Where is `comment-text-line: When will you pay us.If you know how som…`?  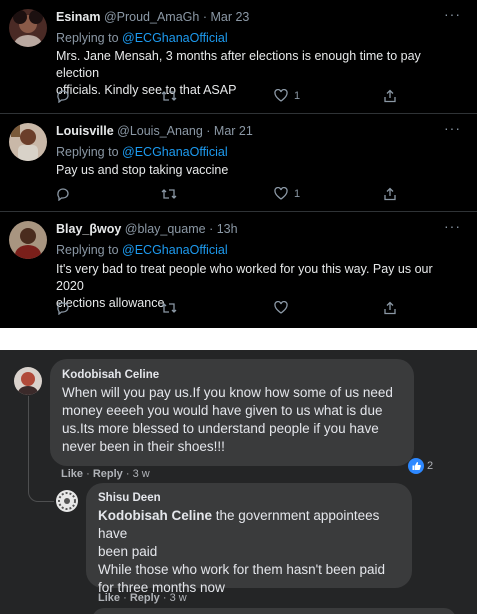 comment-text-line: When will you pay us.If you know how som… is located at coordinates (227, 392).